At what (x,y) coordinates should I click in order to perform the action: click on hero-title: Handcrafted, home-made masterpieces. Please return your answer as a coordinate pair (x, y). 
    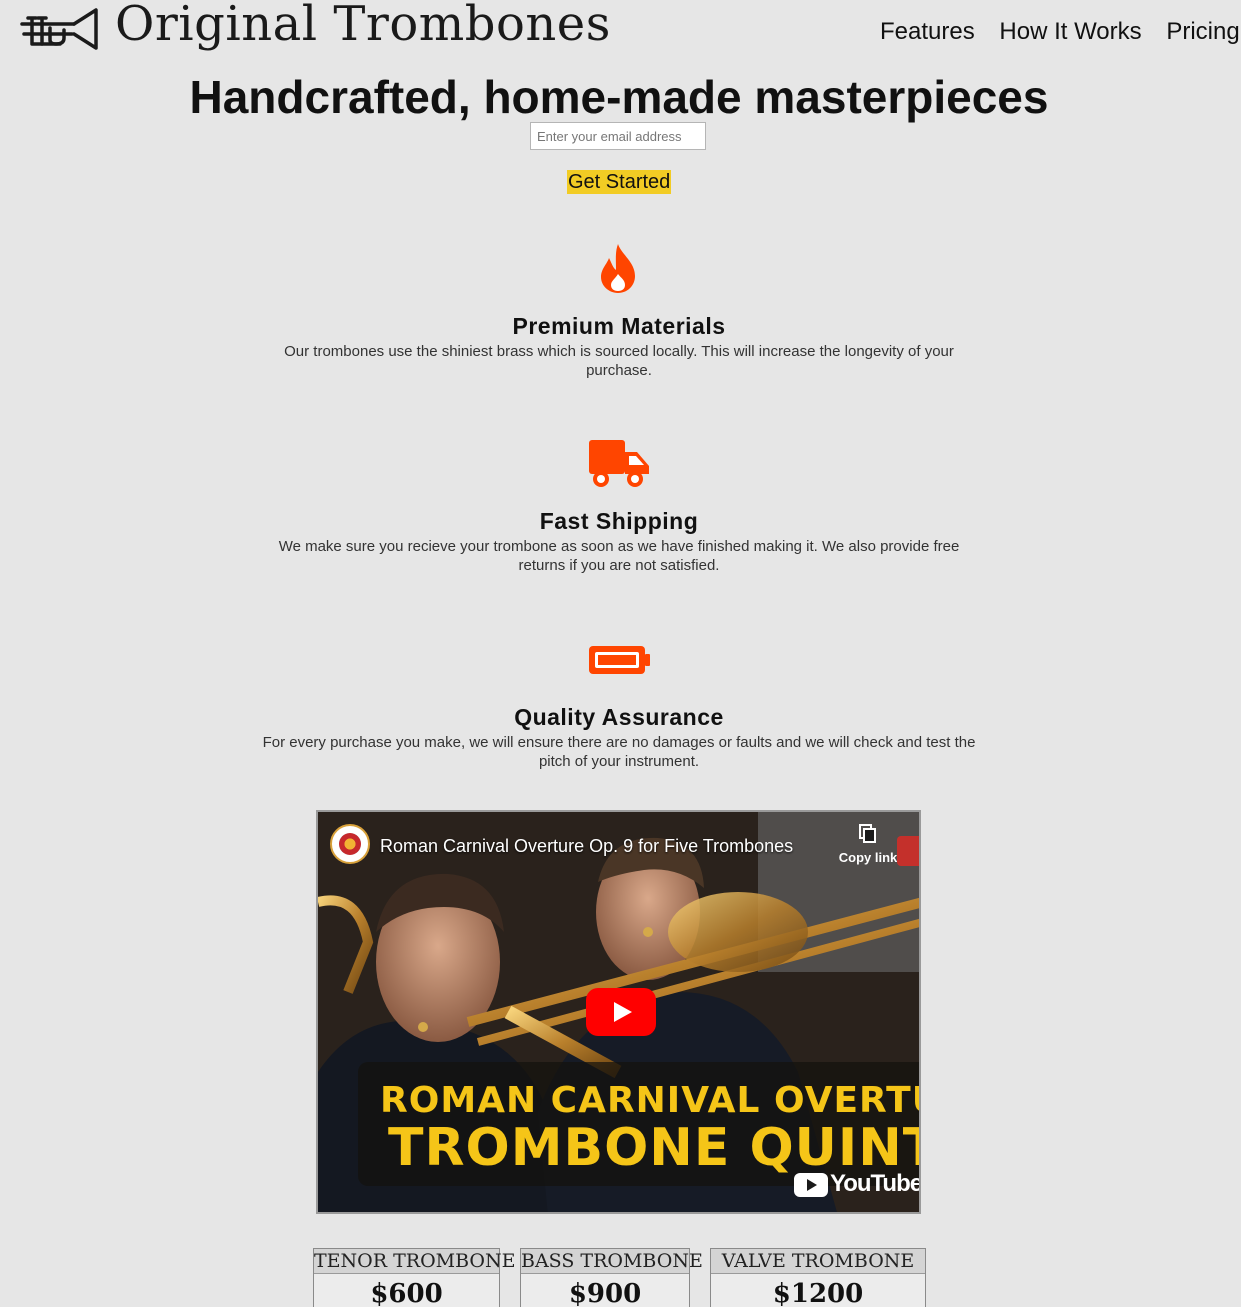
    Looking at the image, I should click on (619, 97).